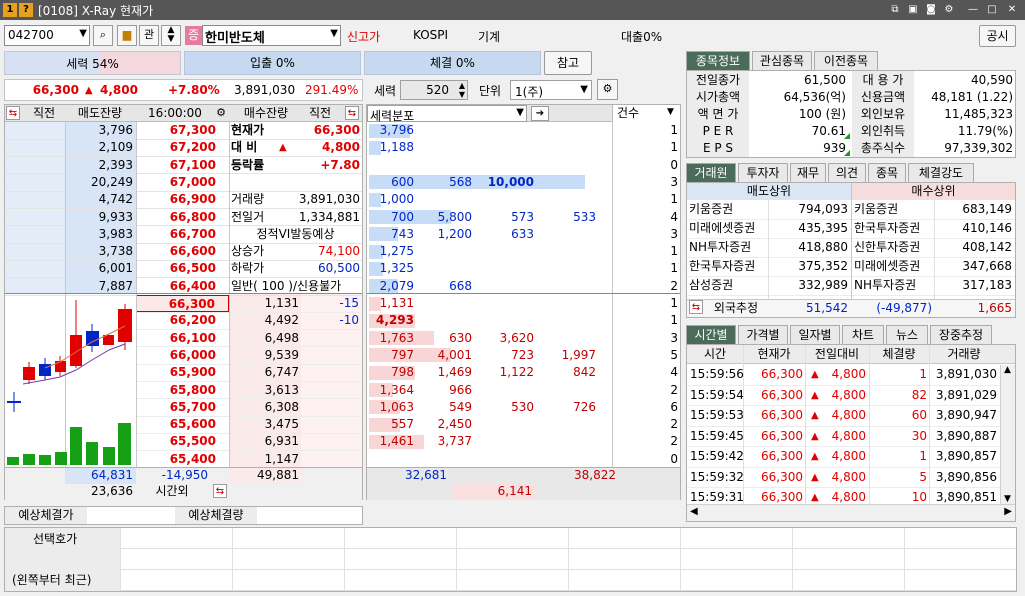  I want to click on unit-select: 1(주) ▼, so click(551, 90).